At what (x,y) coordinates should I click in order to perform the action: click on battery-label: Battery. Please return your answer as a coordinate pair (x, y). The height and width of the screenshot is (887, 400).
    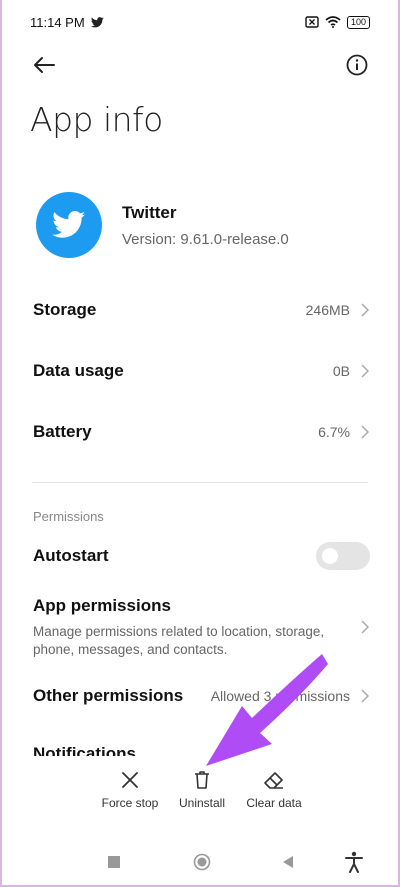
    Looking at the image, I should click on (62, 431).